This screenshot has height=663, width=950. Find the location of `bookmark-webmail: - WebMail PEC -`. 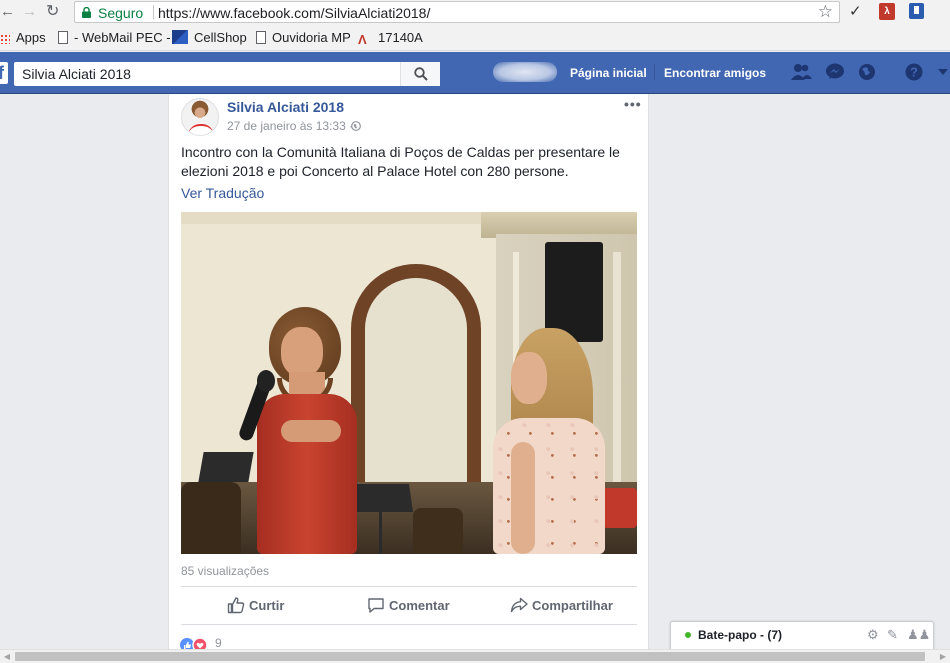

bookmark-webmail: - WebMail PEC - is located at coordinates (114, 37).